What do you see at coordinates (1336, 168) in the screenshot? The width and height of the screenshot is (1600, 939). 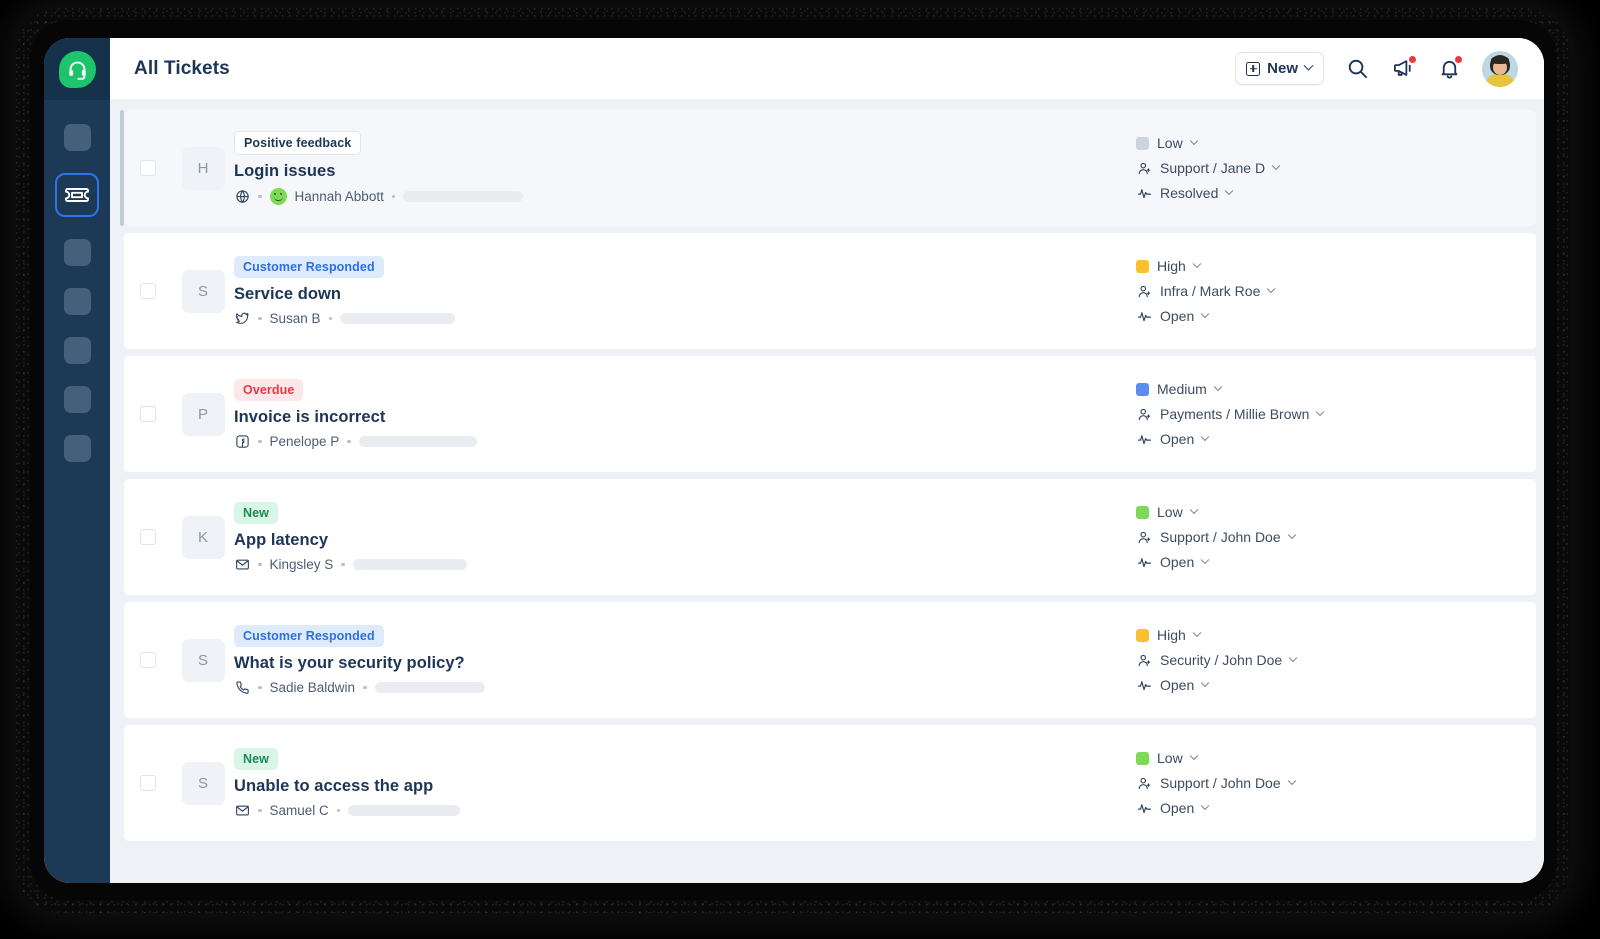 I see `assignee-dropdown: Support / Jane D` at bounding box center [1336, 168].